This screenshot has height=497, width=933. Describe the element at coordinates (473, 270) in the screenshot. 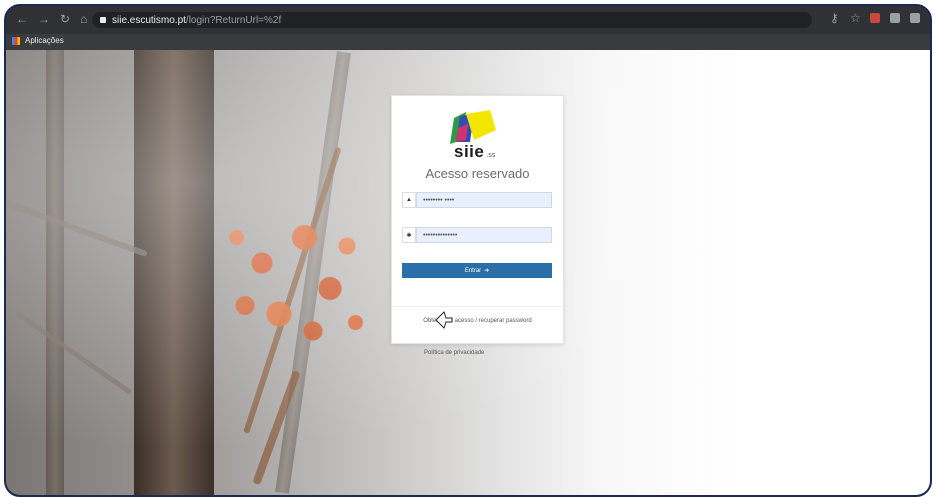

I see `login-button-label: Entrar` at that location.